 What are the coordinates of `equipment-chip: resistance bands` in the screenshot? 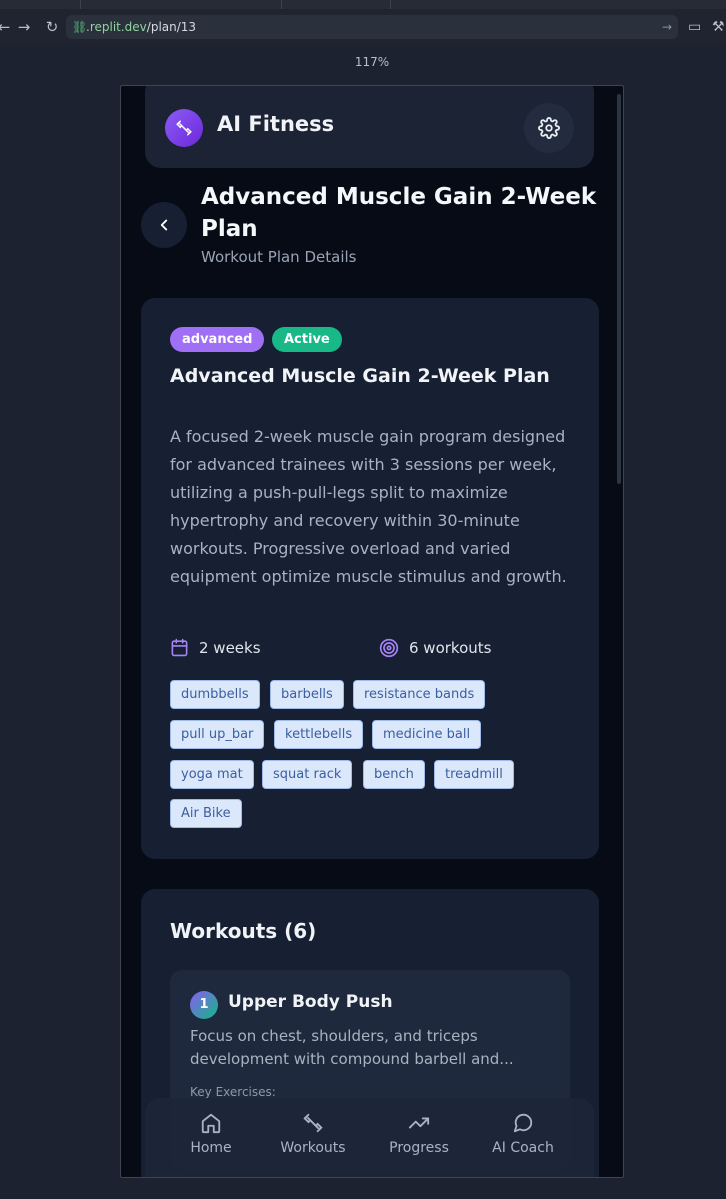 It's located at (419, 694).